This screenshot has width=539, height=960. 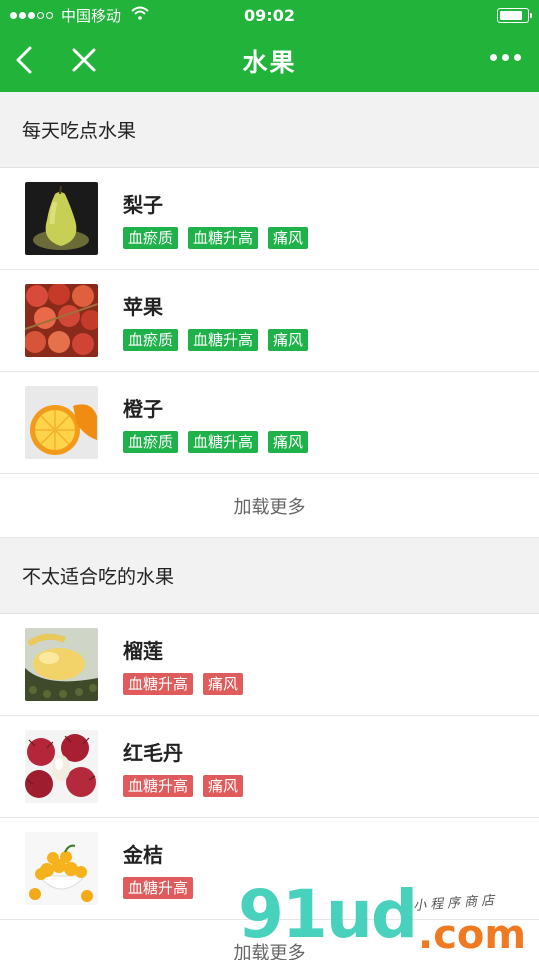 What do you see at coordinates (143, 650) in the screenshot?
I see `item-name: 榴莲` at bounding box center [143, 650].